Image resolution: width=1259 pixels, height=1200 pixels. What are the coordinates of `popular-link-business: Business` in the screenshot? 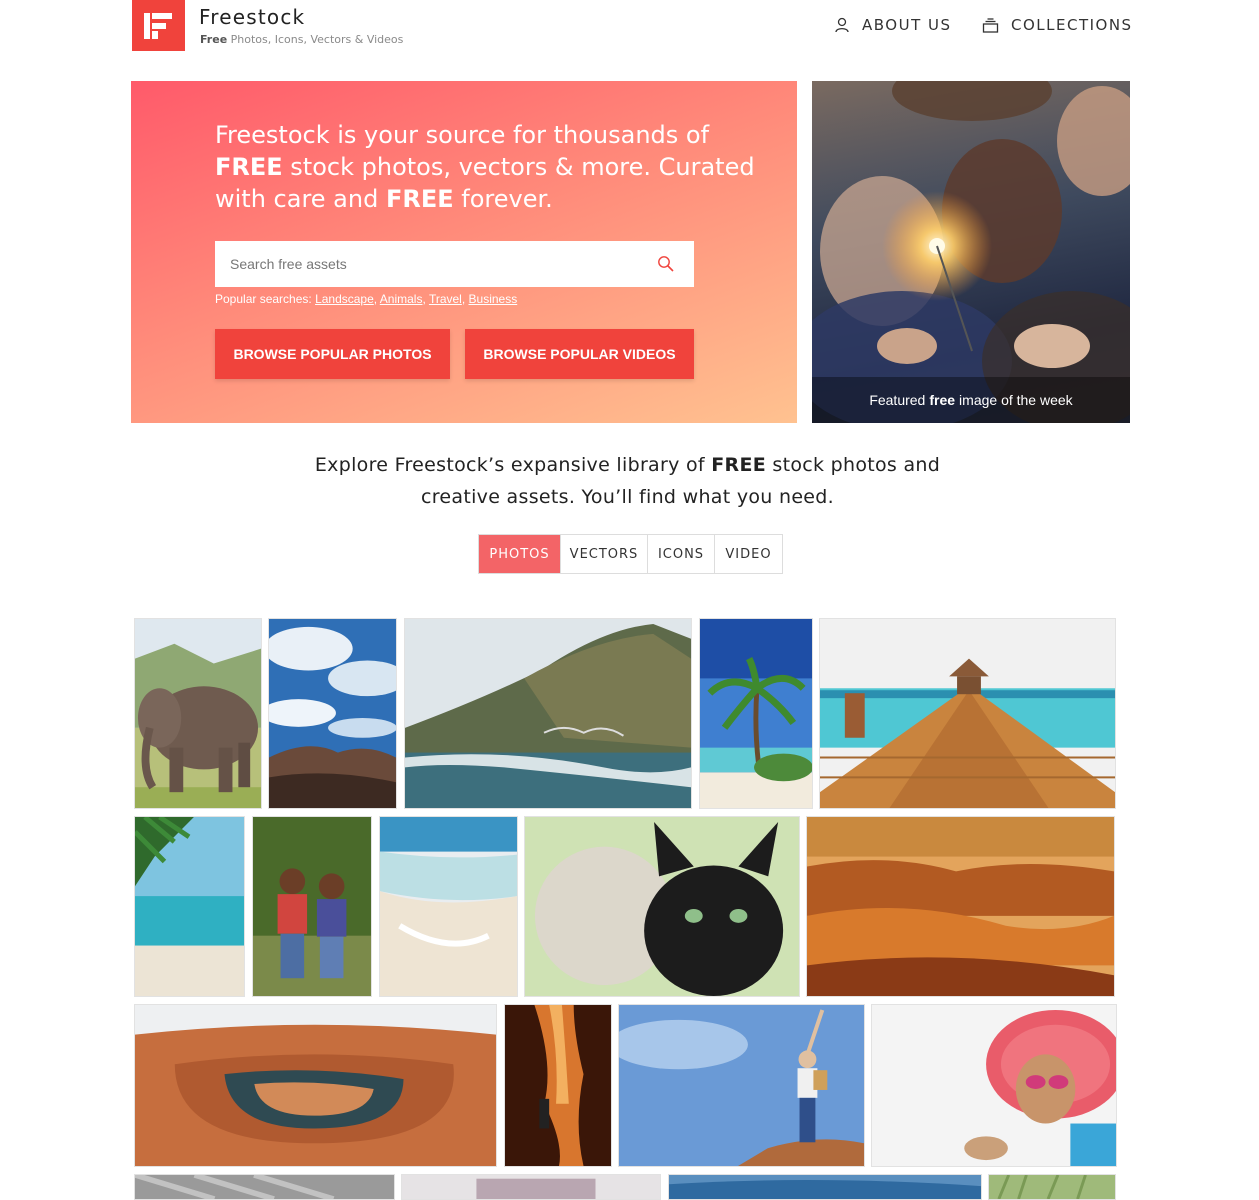 It's located at (493, 299).